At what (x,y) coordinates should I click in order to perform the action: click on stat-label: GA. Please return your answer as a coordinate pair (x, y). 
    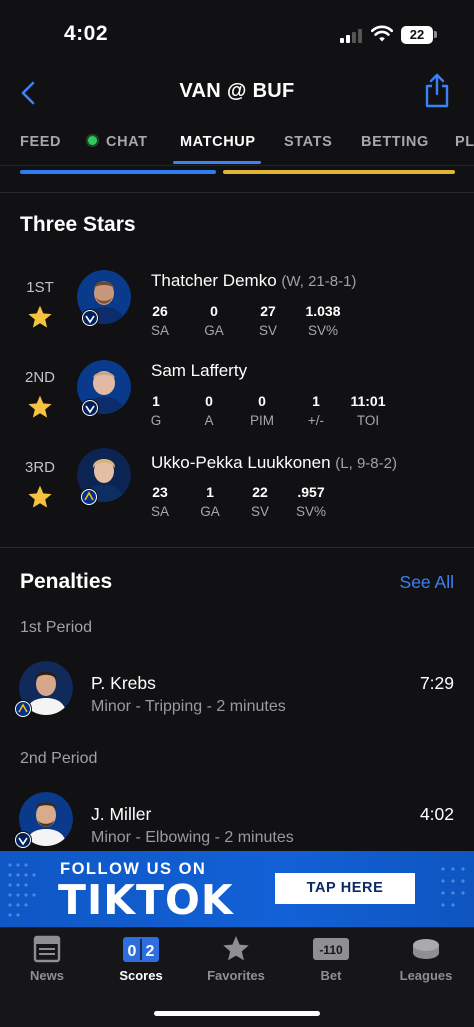
    Looking at the image, I should click on (210, 511).